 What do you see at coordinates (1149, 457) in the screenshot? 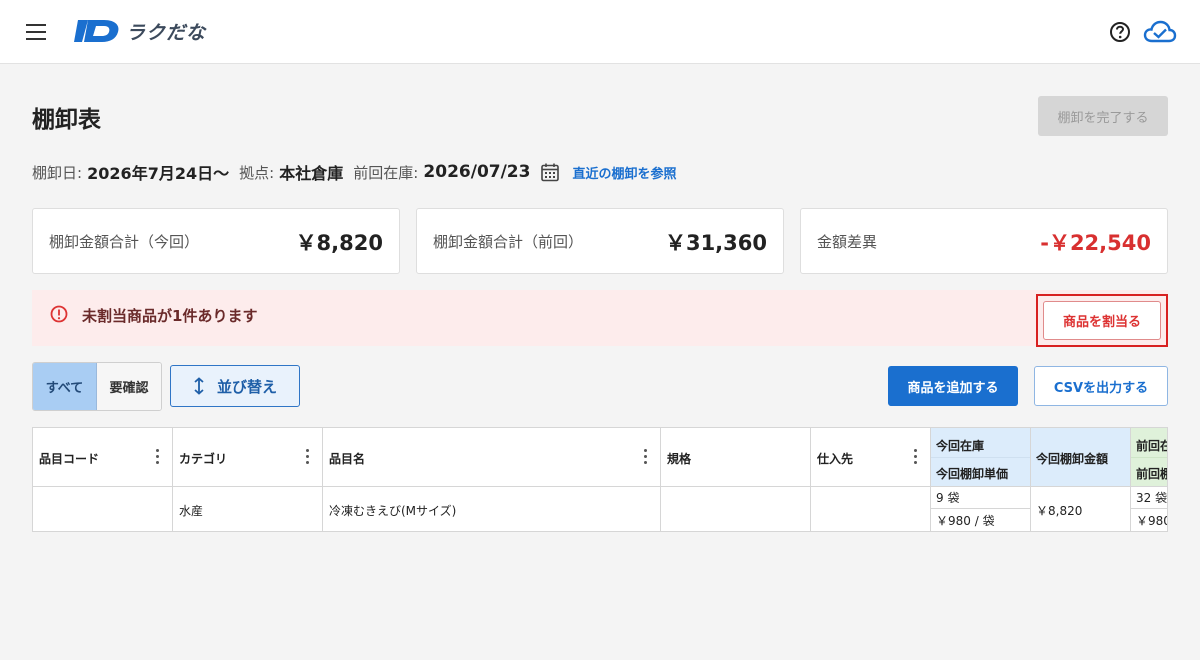
I see `column-header-previous-stock: 前回在 前回棚` at bounding box center [1149, 457].